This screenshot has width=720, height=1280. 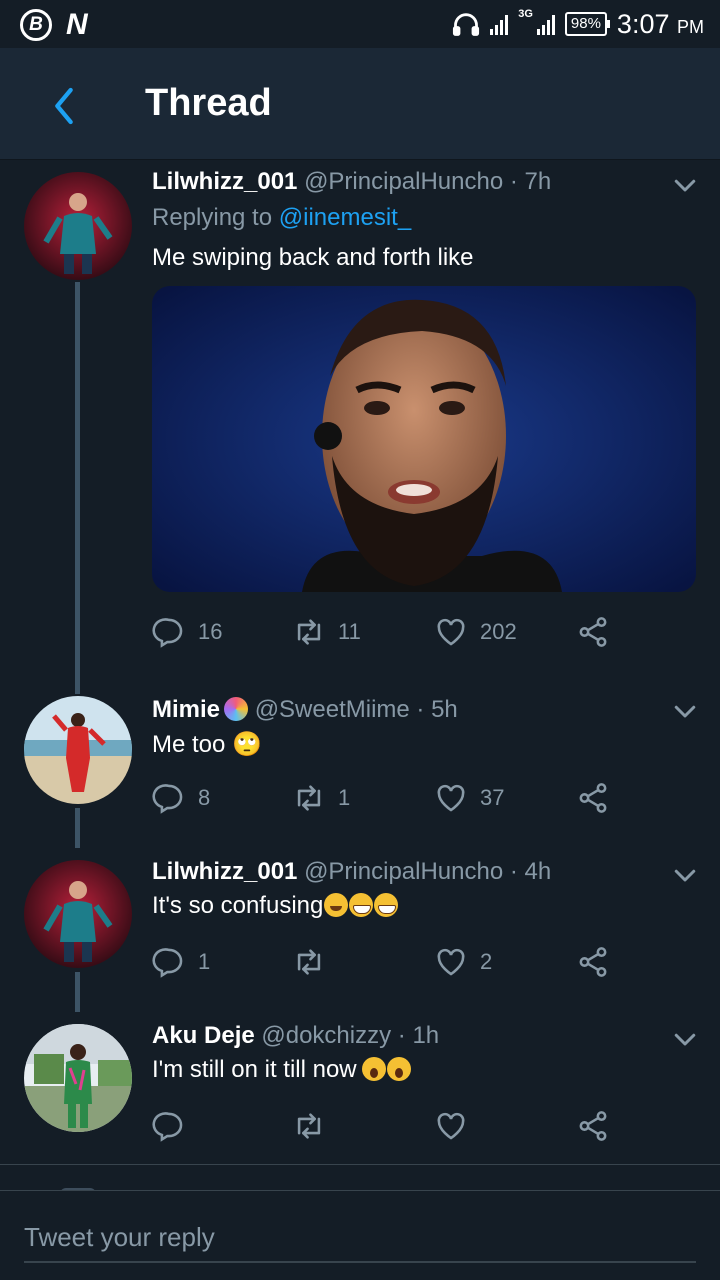 What do you see at coordinates (187, 632) in the screenshot?
I see `reply-button: 16` at bounding box center [187, 632].